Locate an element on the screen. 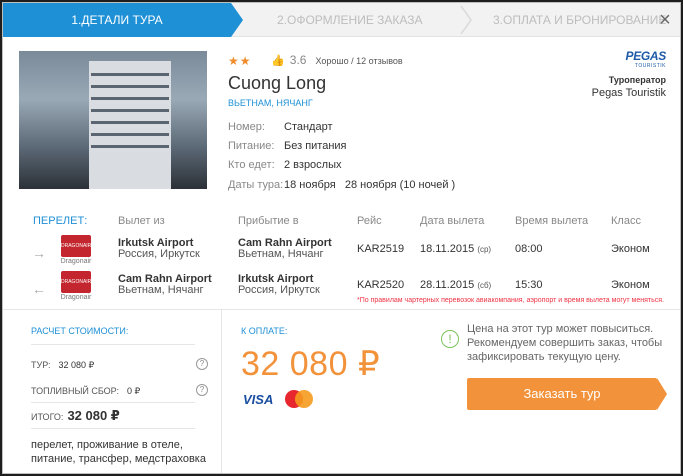  calc-title: Расчет стоимости: is located at coordinates (80, 331).